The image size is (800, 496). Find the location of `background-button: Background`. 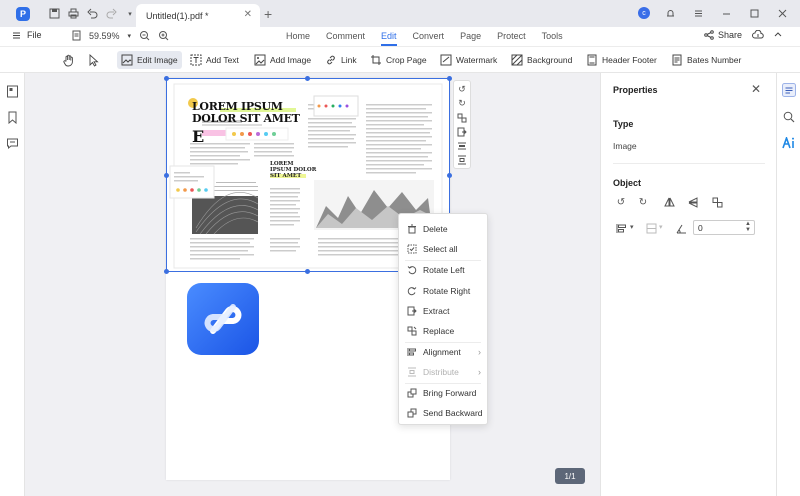

background-button: Background is located at coordinates (541, 60).